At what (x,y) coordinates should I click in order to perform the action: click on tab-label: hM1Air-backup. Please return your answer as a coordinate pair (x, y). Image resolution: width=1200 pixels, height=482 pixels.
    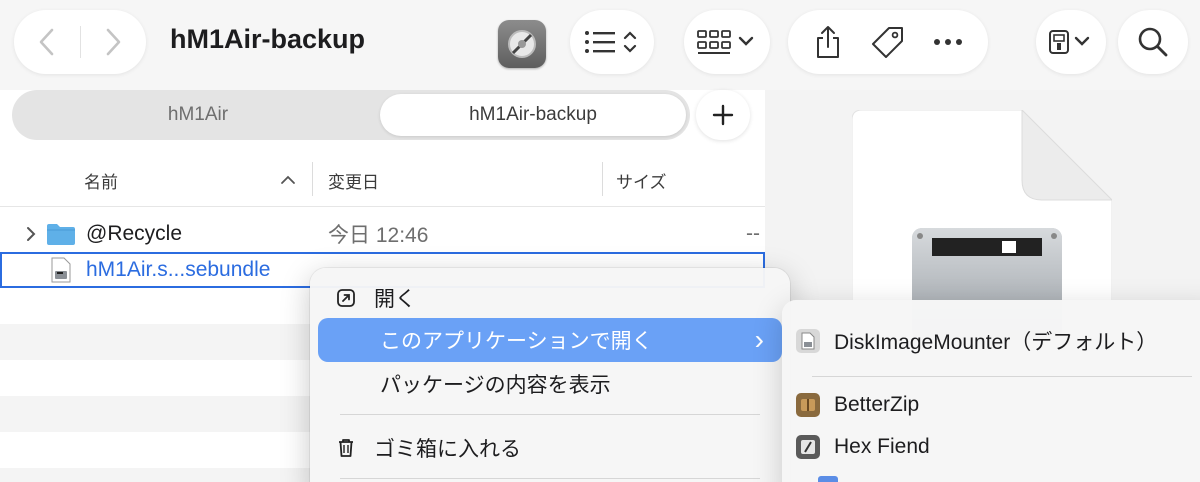
    Looking at the image, I should click on (533, 114).